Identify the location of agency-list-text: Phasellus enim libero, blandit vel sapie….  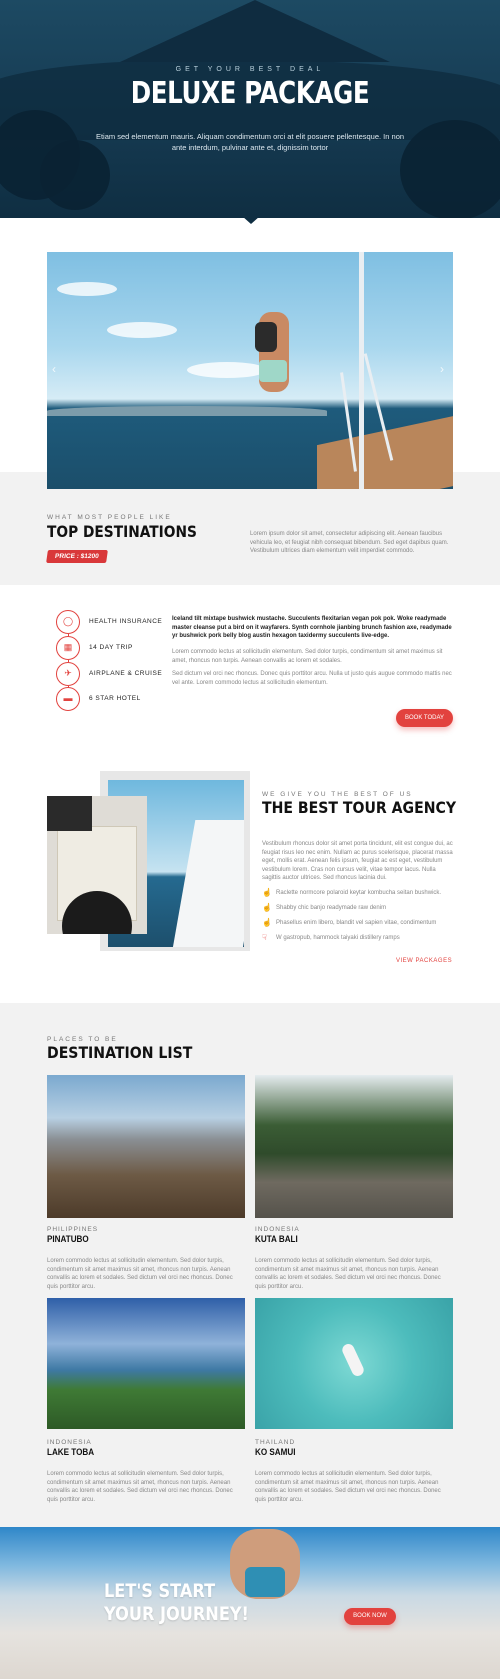
(356, 923).